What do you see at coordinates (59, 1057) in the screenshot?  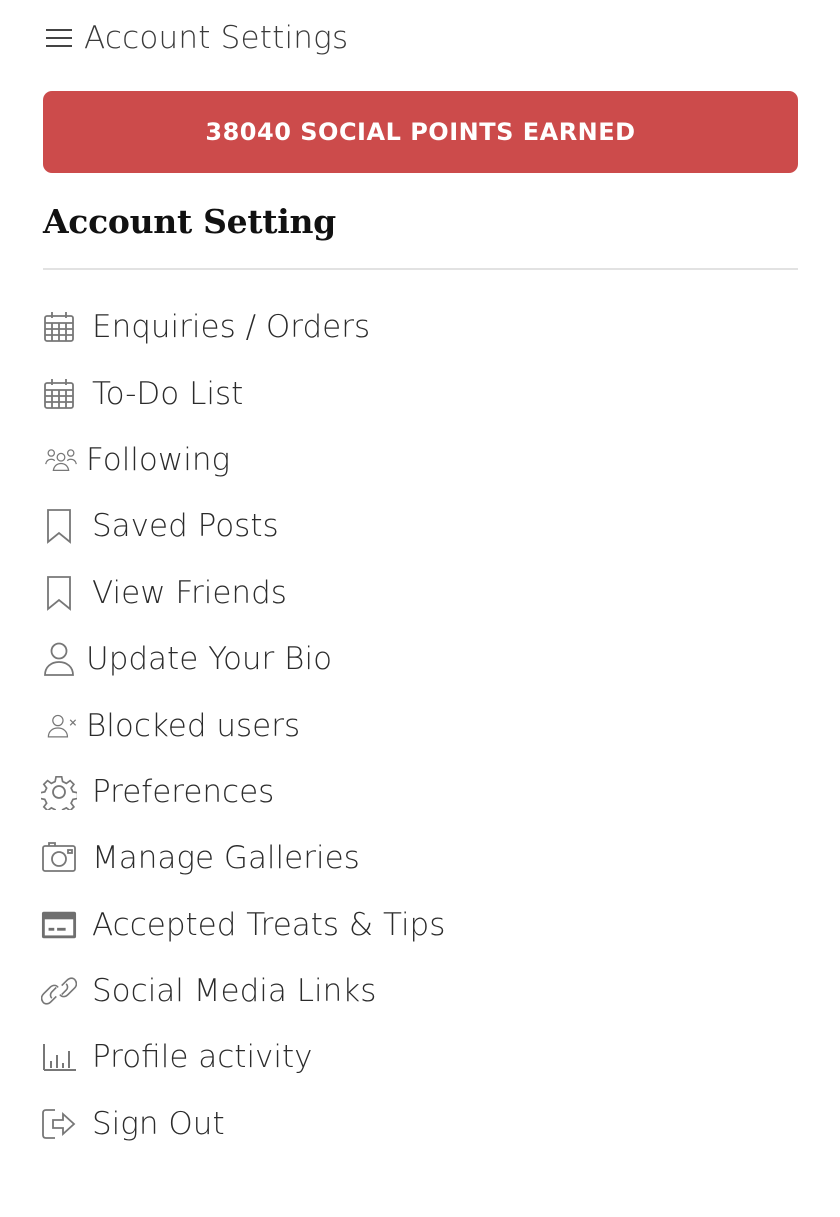 I see `bar-chart-icon` at bounding box center [59, 1057].